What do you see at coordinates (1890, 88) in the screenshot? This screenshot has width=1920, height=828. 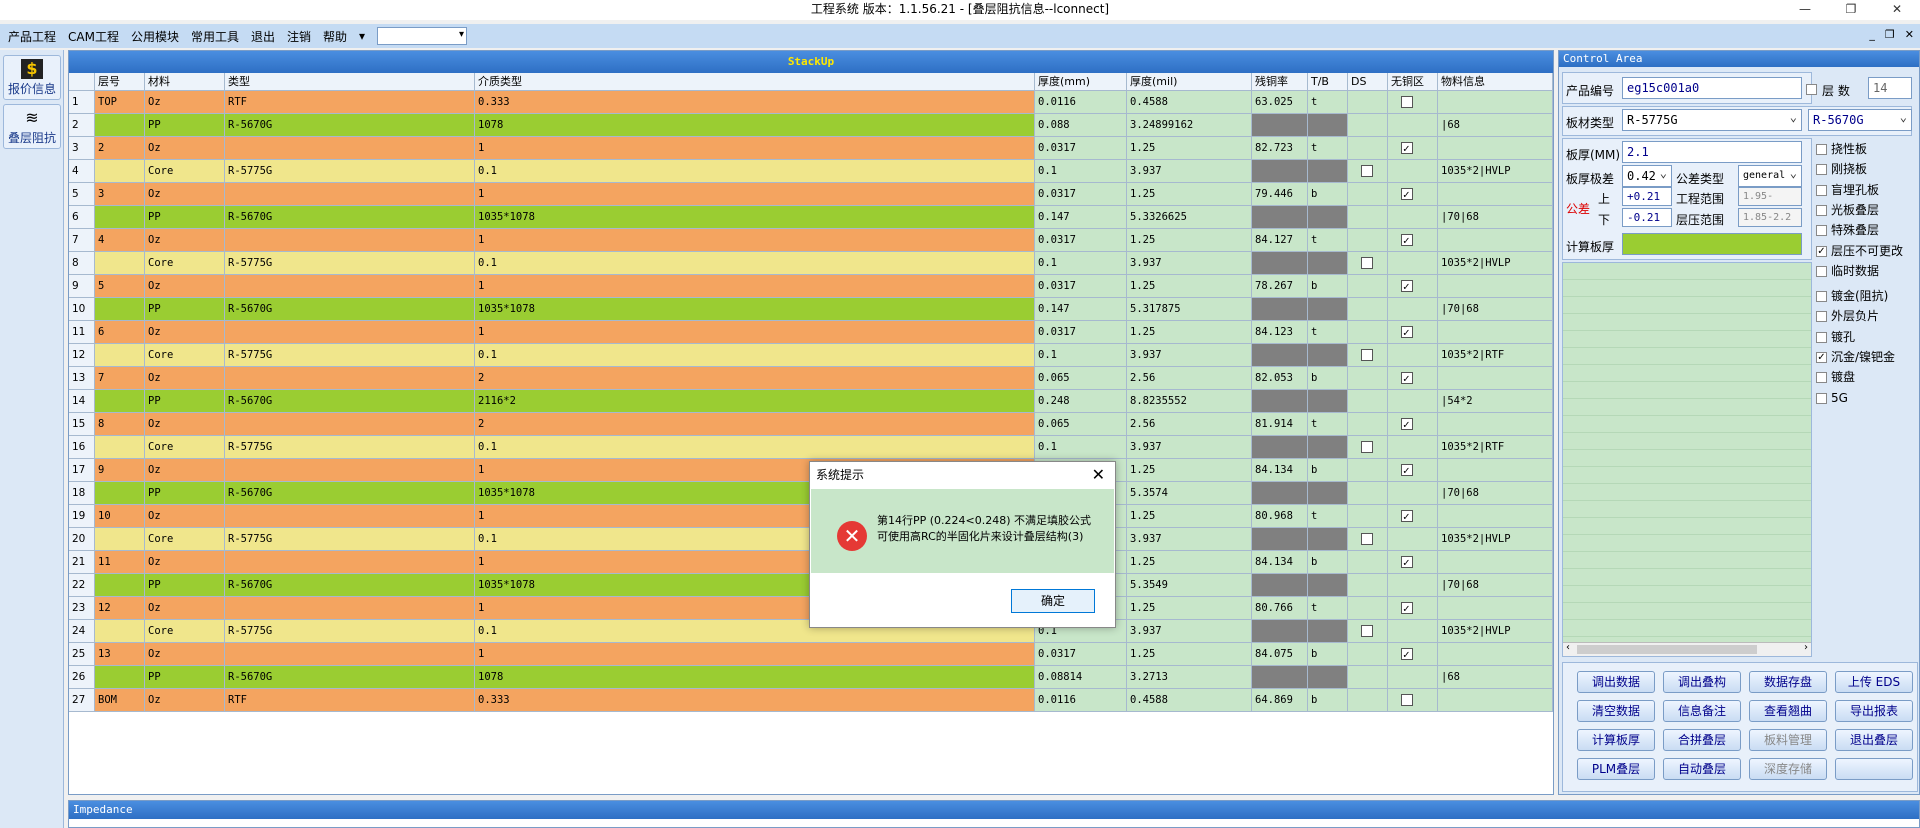 I see `layers-input: 14` at bounding box center [1890, 88].